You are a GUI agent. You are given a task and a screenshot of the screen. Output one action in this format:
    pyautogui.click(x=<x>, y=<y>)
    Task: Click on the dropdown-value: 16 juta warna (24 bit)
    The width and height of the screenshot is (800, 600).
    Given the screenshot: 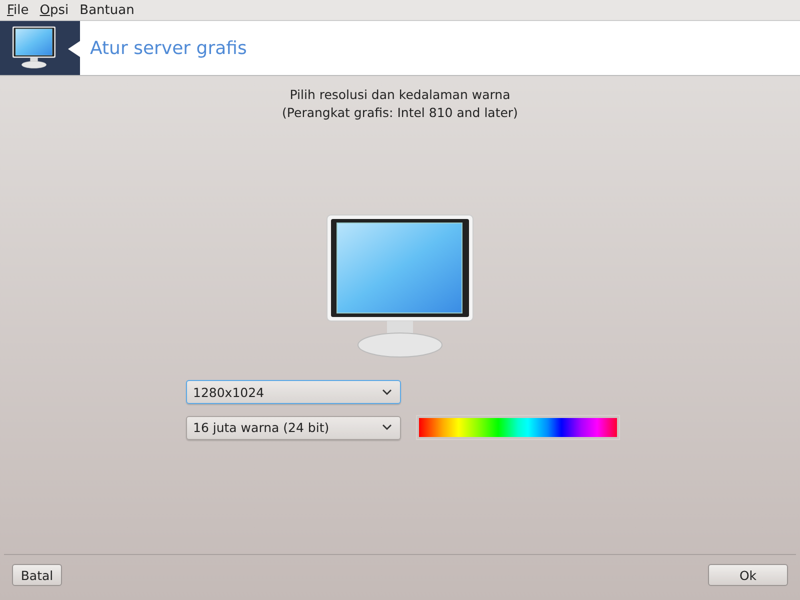 What is the action you would take?
    pyautogui.click(x=261, y=427)
    